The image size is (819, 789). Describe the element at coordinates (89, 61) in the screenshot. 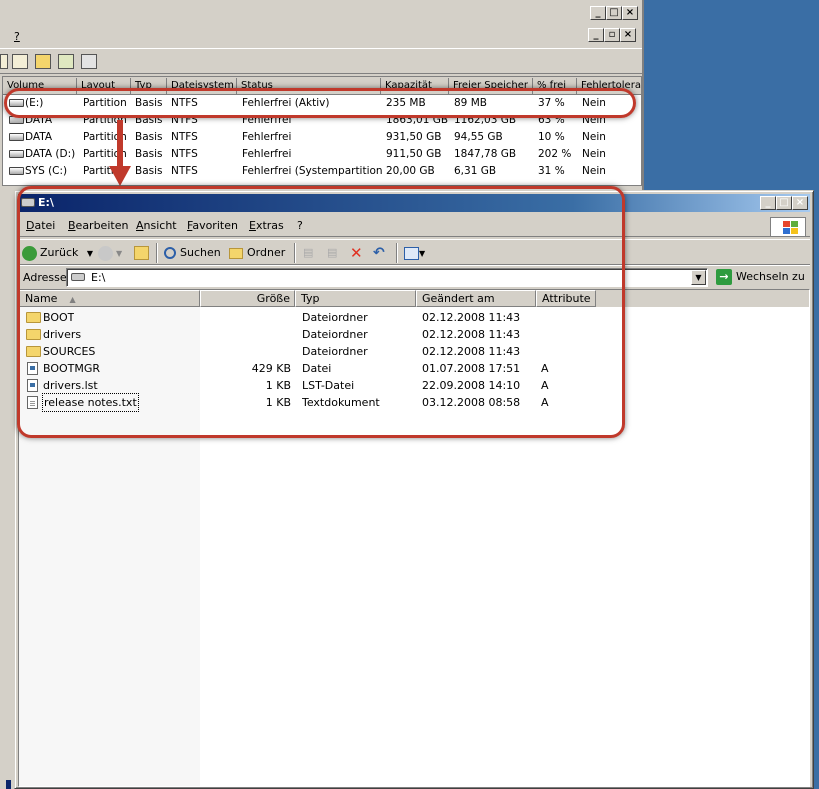

I see `settings-icon` at that location.